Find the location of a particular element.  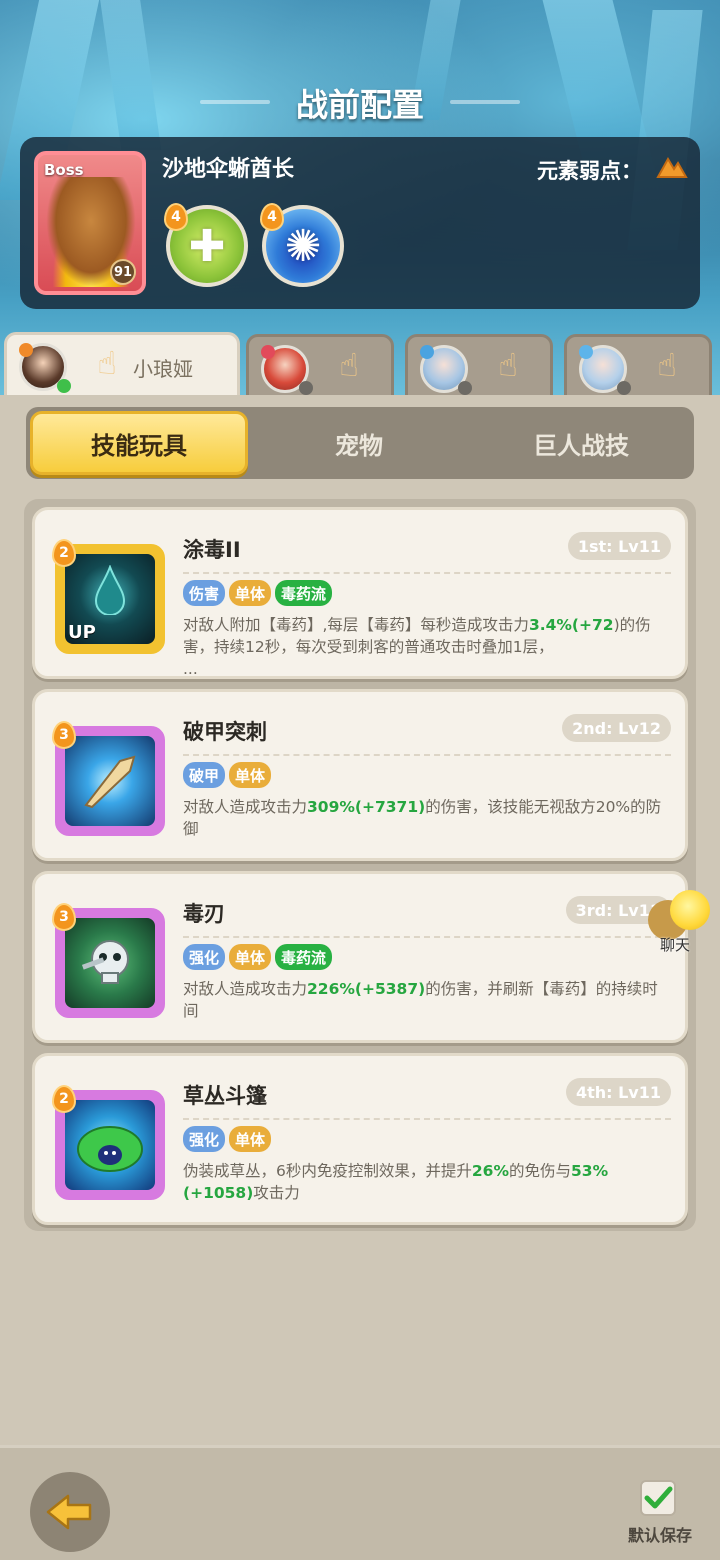

hero-tab-3: ☝ is located at coordinates (479, 365).